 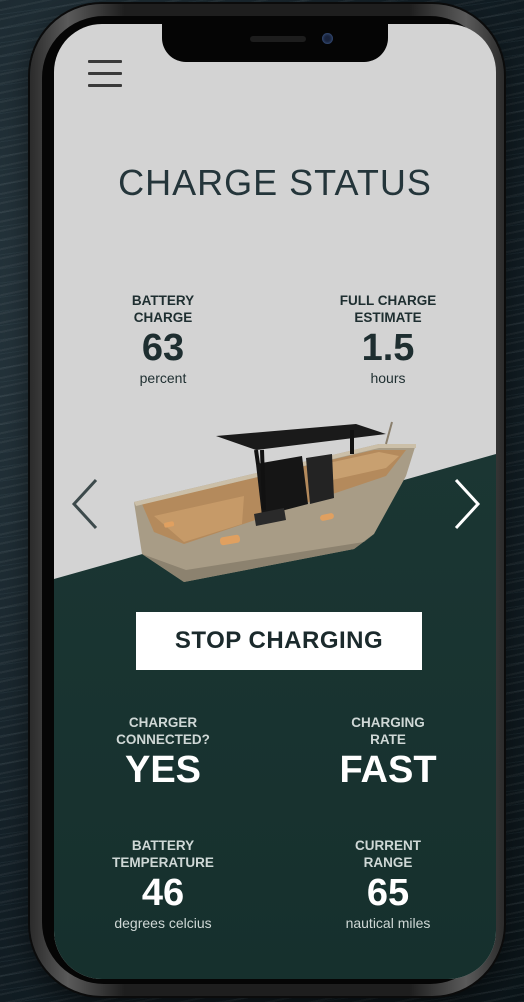 I want to click on battery-charge-label-2: CHARGE, so click(x=163, y=317).